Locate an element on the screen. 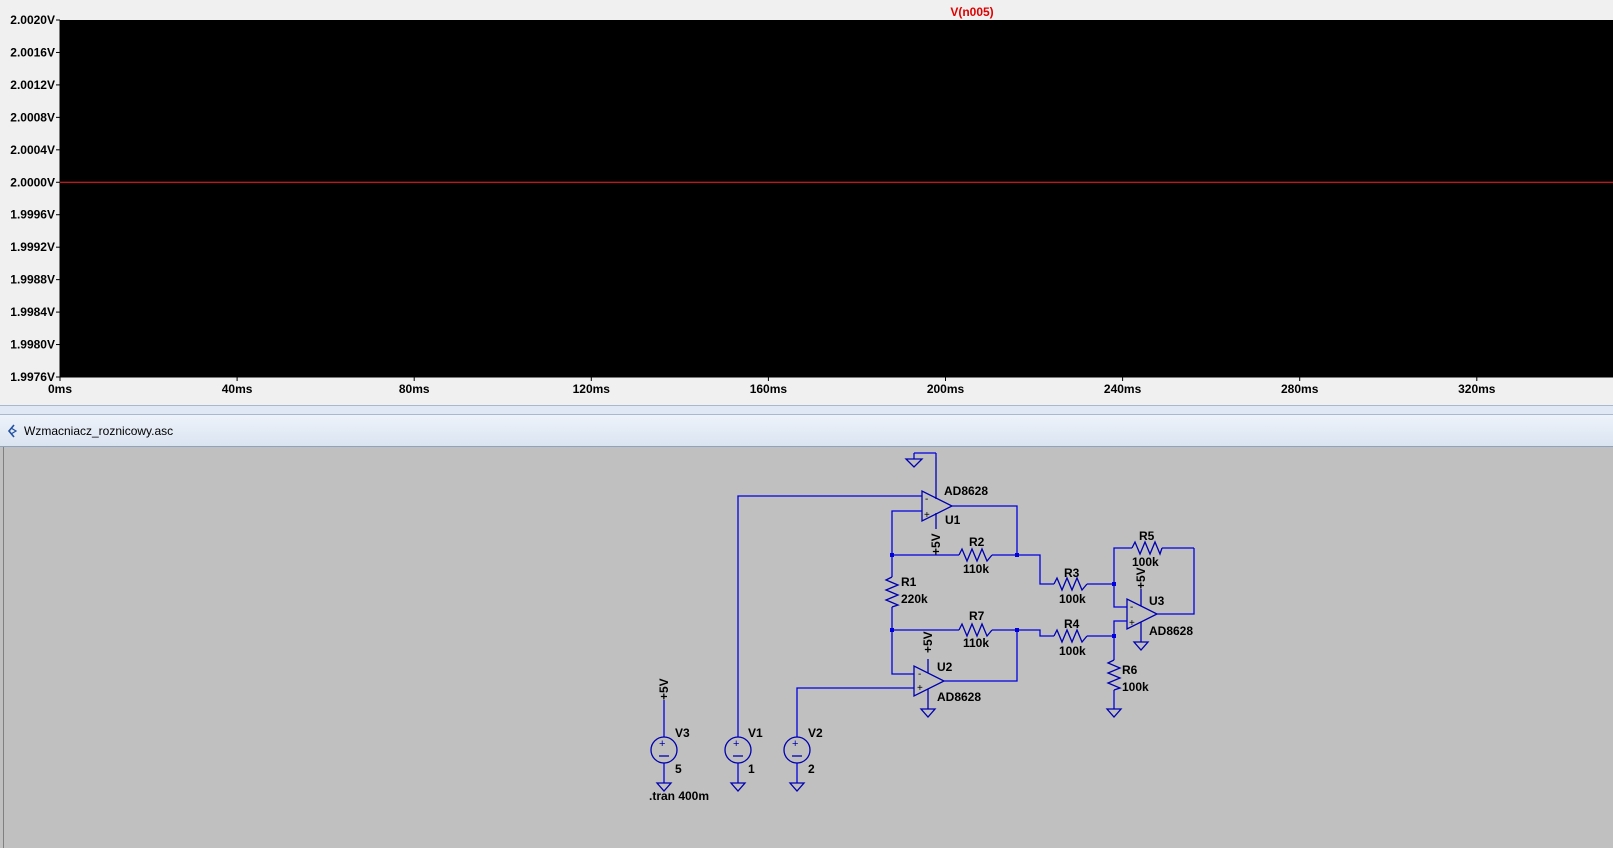 This screenshot has height=848, width=1613. x-tick-label: 320ms is located at coordinates (1477, 389).